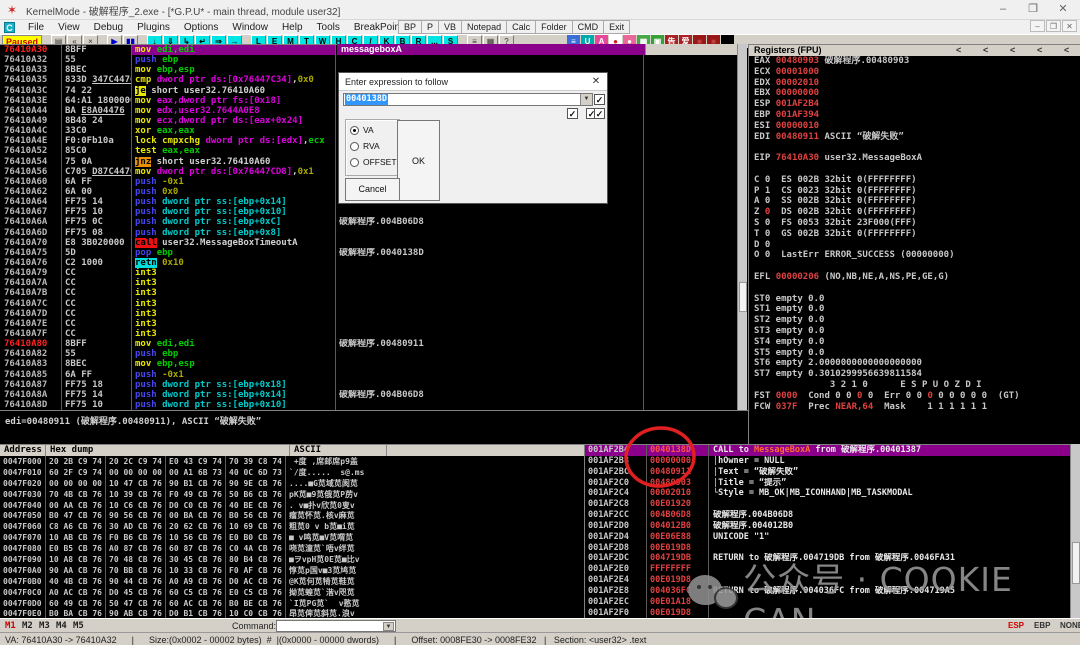 The width and height of the screenshot is (1080, 645). What do you see at coordinates (1003, 9) in the screenshot?
I see `minimize-icon: –` at bounding box center [1003, 9].